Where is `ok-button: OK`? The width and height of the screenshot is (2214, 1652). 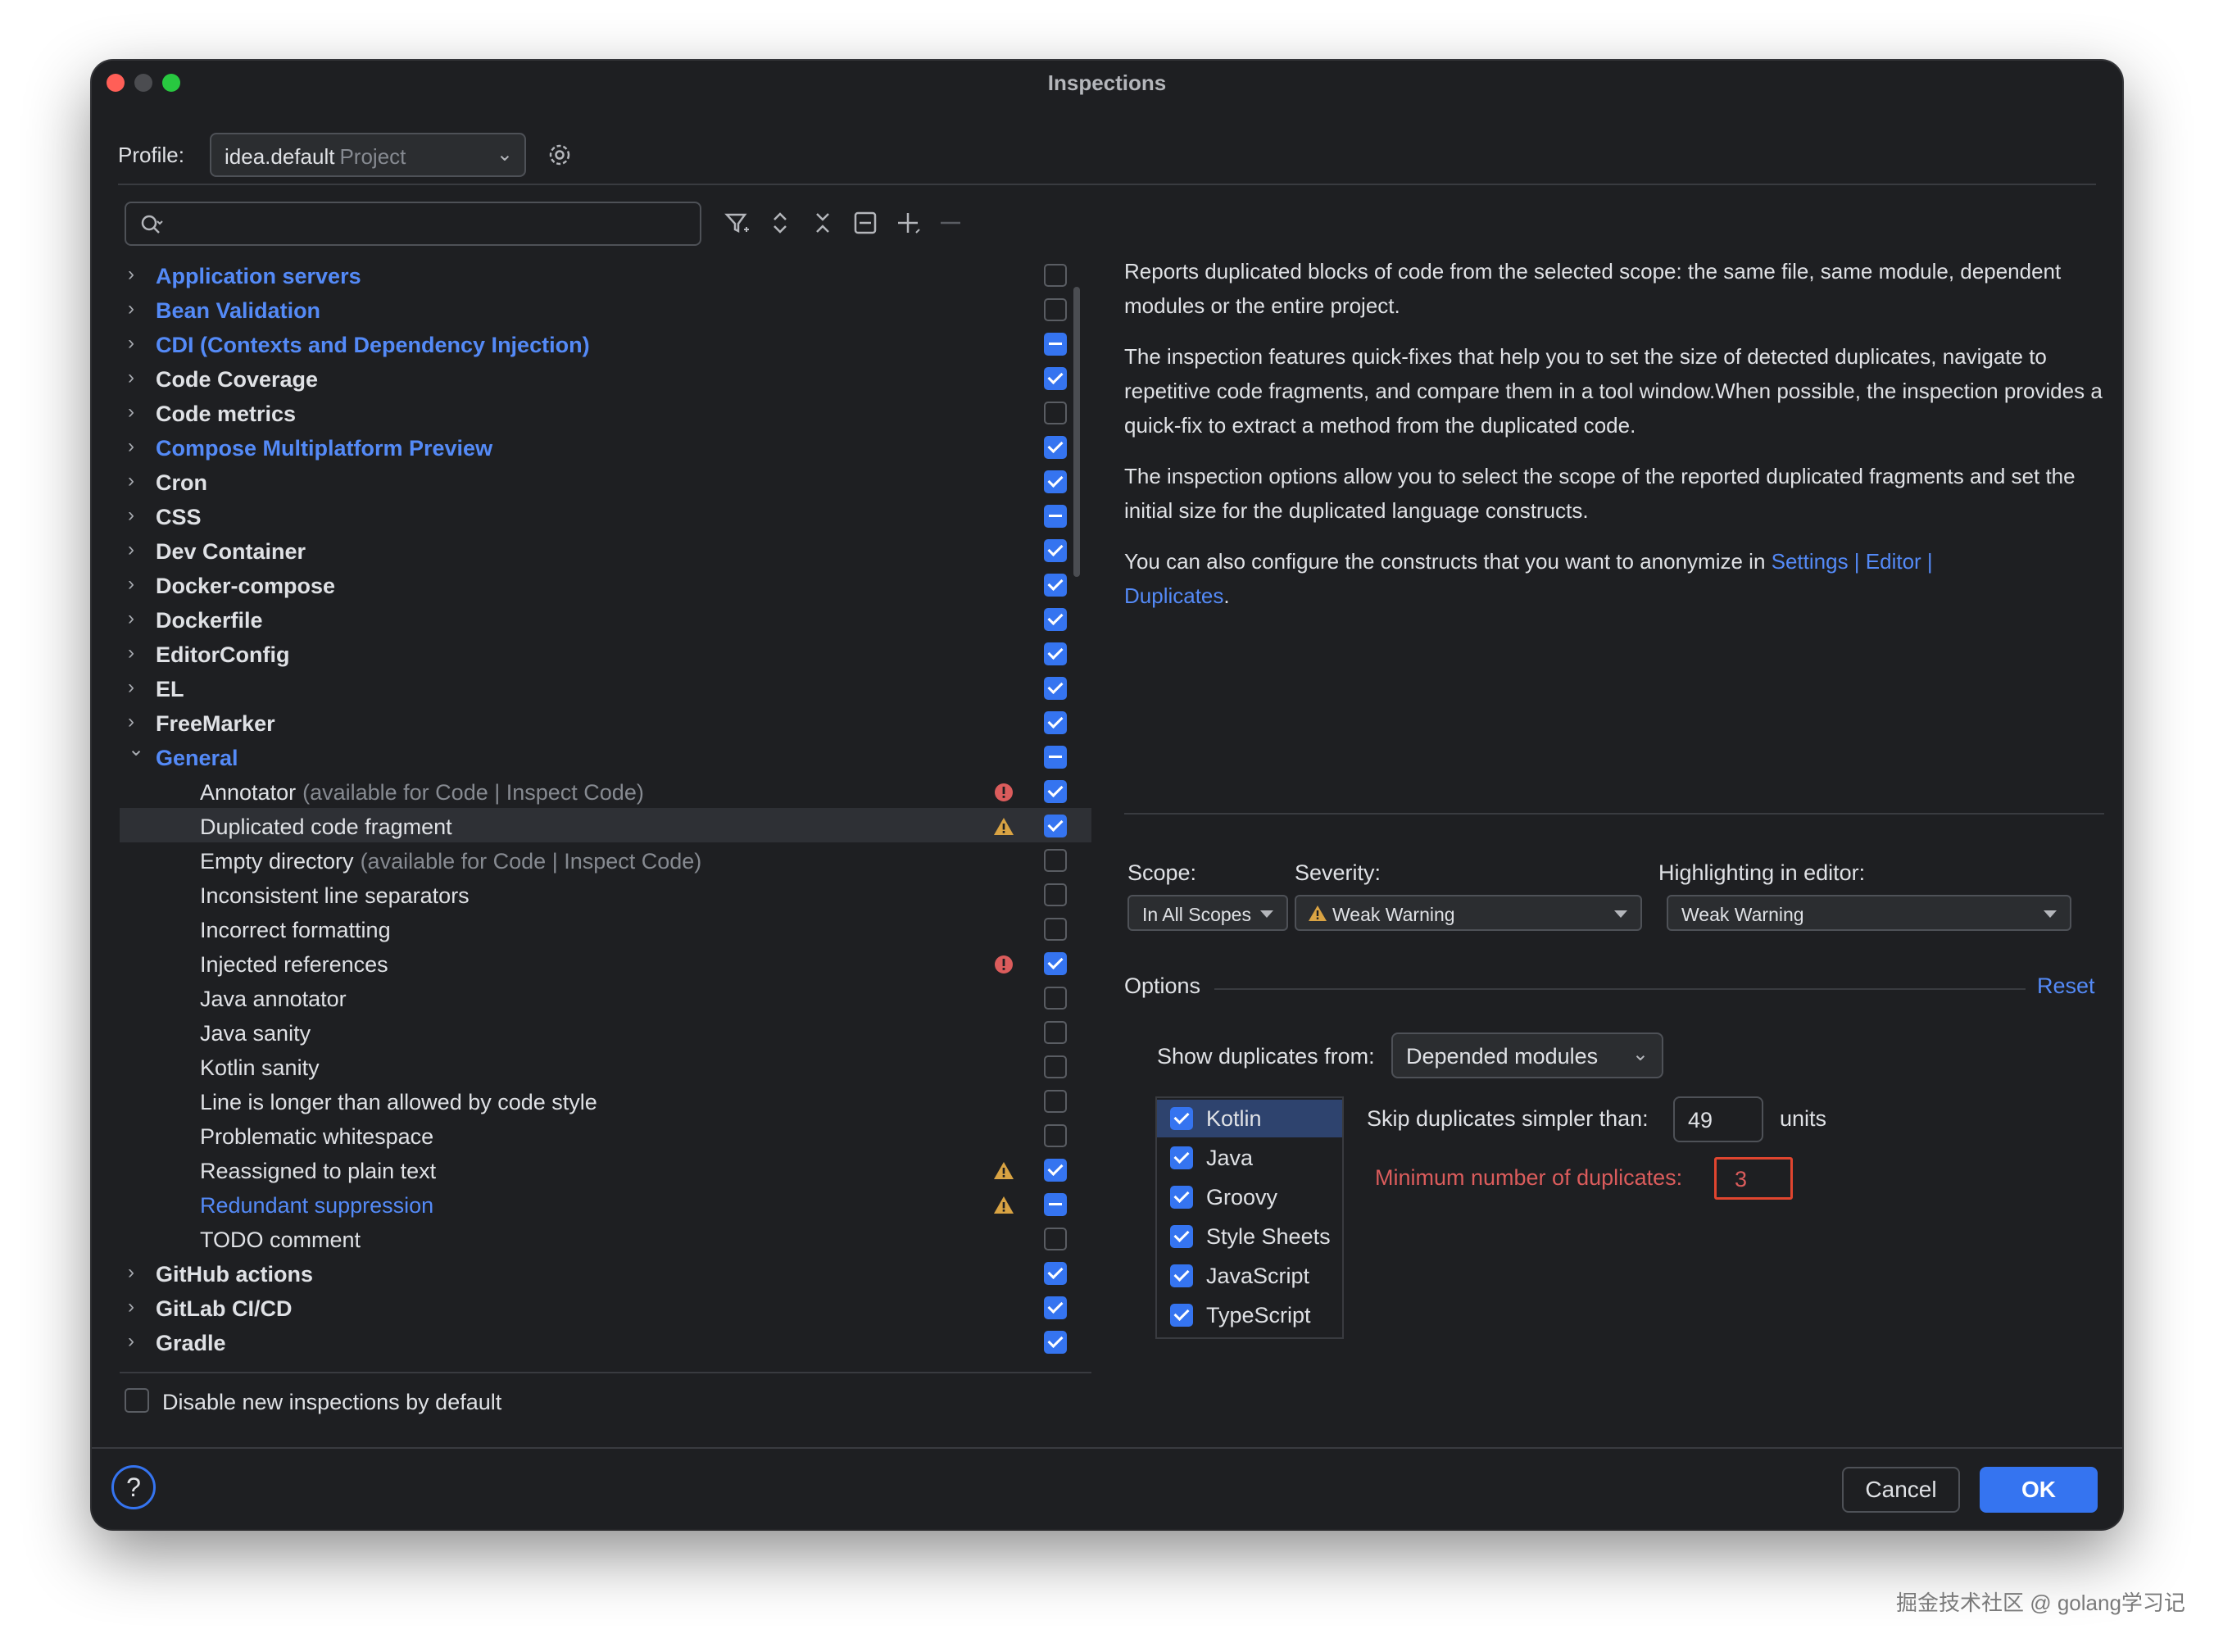 ok-button: OK is located at coordinates (2039, 1490).